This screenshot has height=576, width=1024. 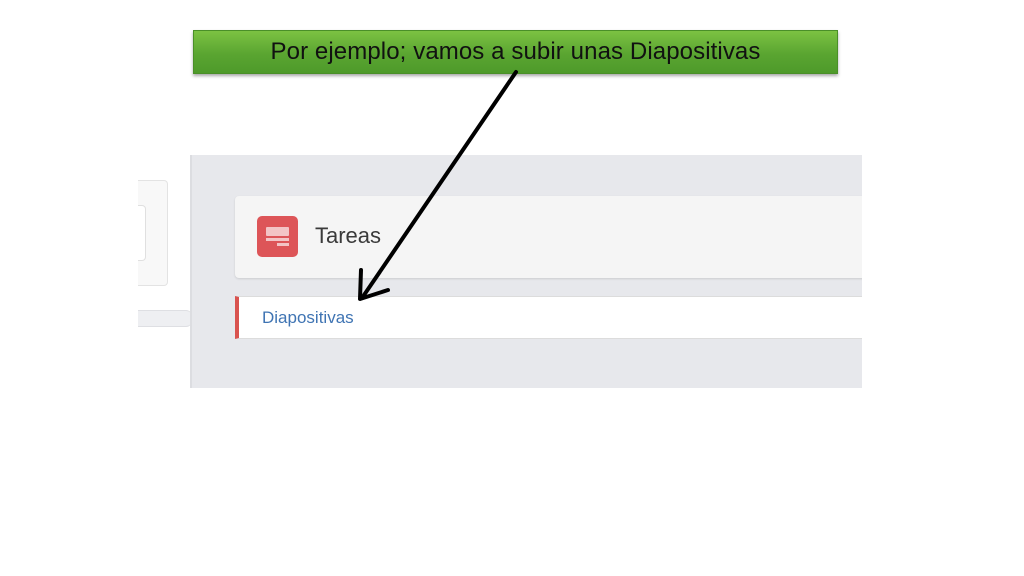 I want to click on left-connector-strip, so click(x=165, y=318).